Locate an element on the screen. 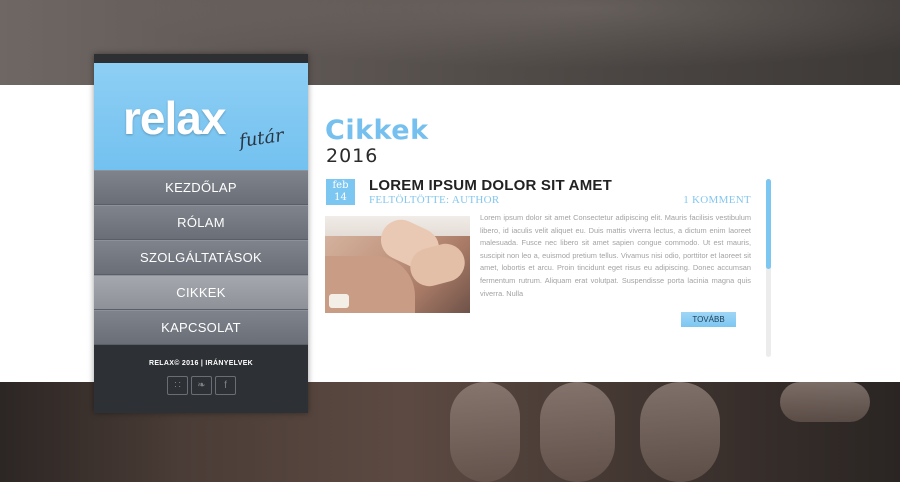  page-title: Cikkek is located at coordinates (377, 130).